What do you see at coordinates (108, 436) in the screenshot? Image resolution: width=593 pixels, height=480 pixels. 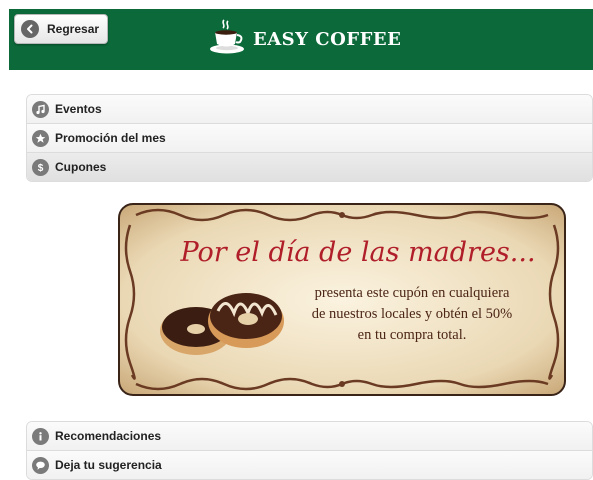 I see `menu-item-label: Recomendaciones` at bounding box center [108, 436].